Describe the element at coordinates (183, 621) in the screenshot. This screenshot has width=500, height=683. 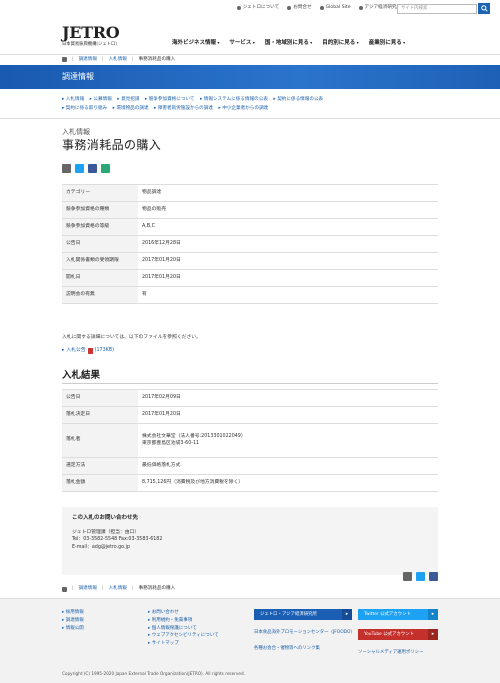
I see `footer-link: 利用規約・免責事項` at that location.